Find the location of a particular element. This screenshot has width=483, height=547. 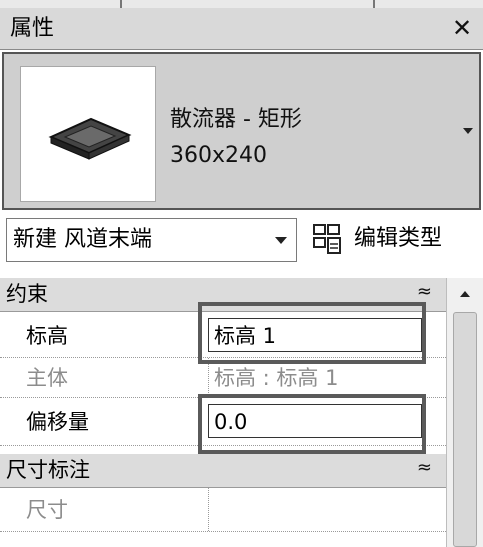

scroll-up-arrow-icon is located at coordinates (465, 294).